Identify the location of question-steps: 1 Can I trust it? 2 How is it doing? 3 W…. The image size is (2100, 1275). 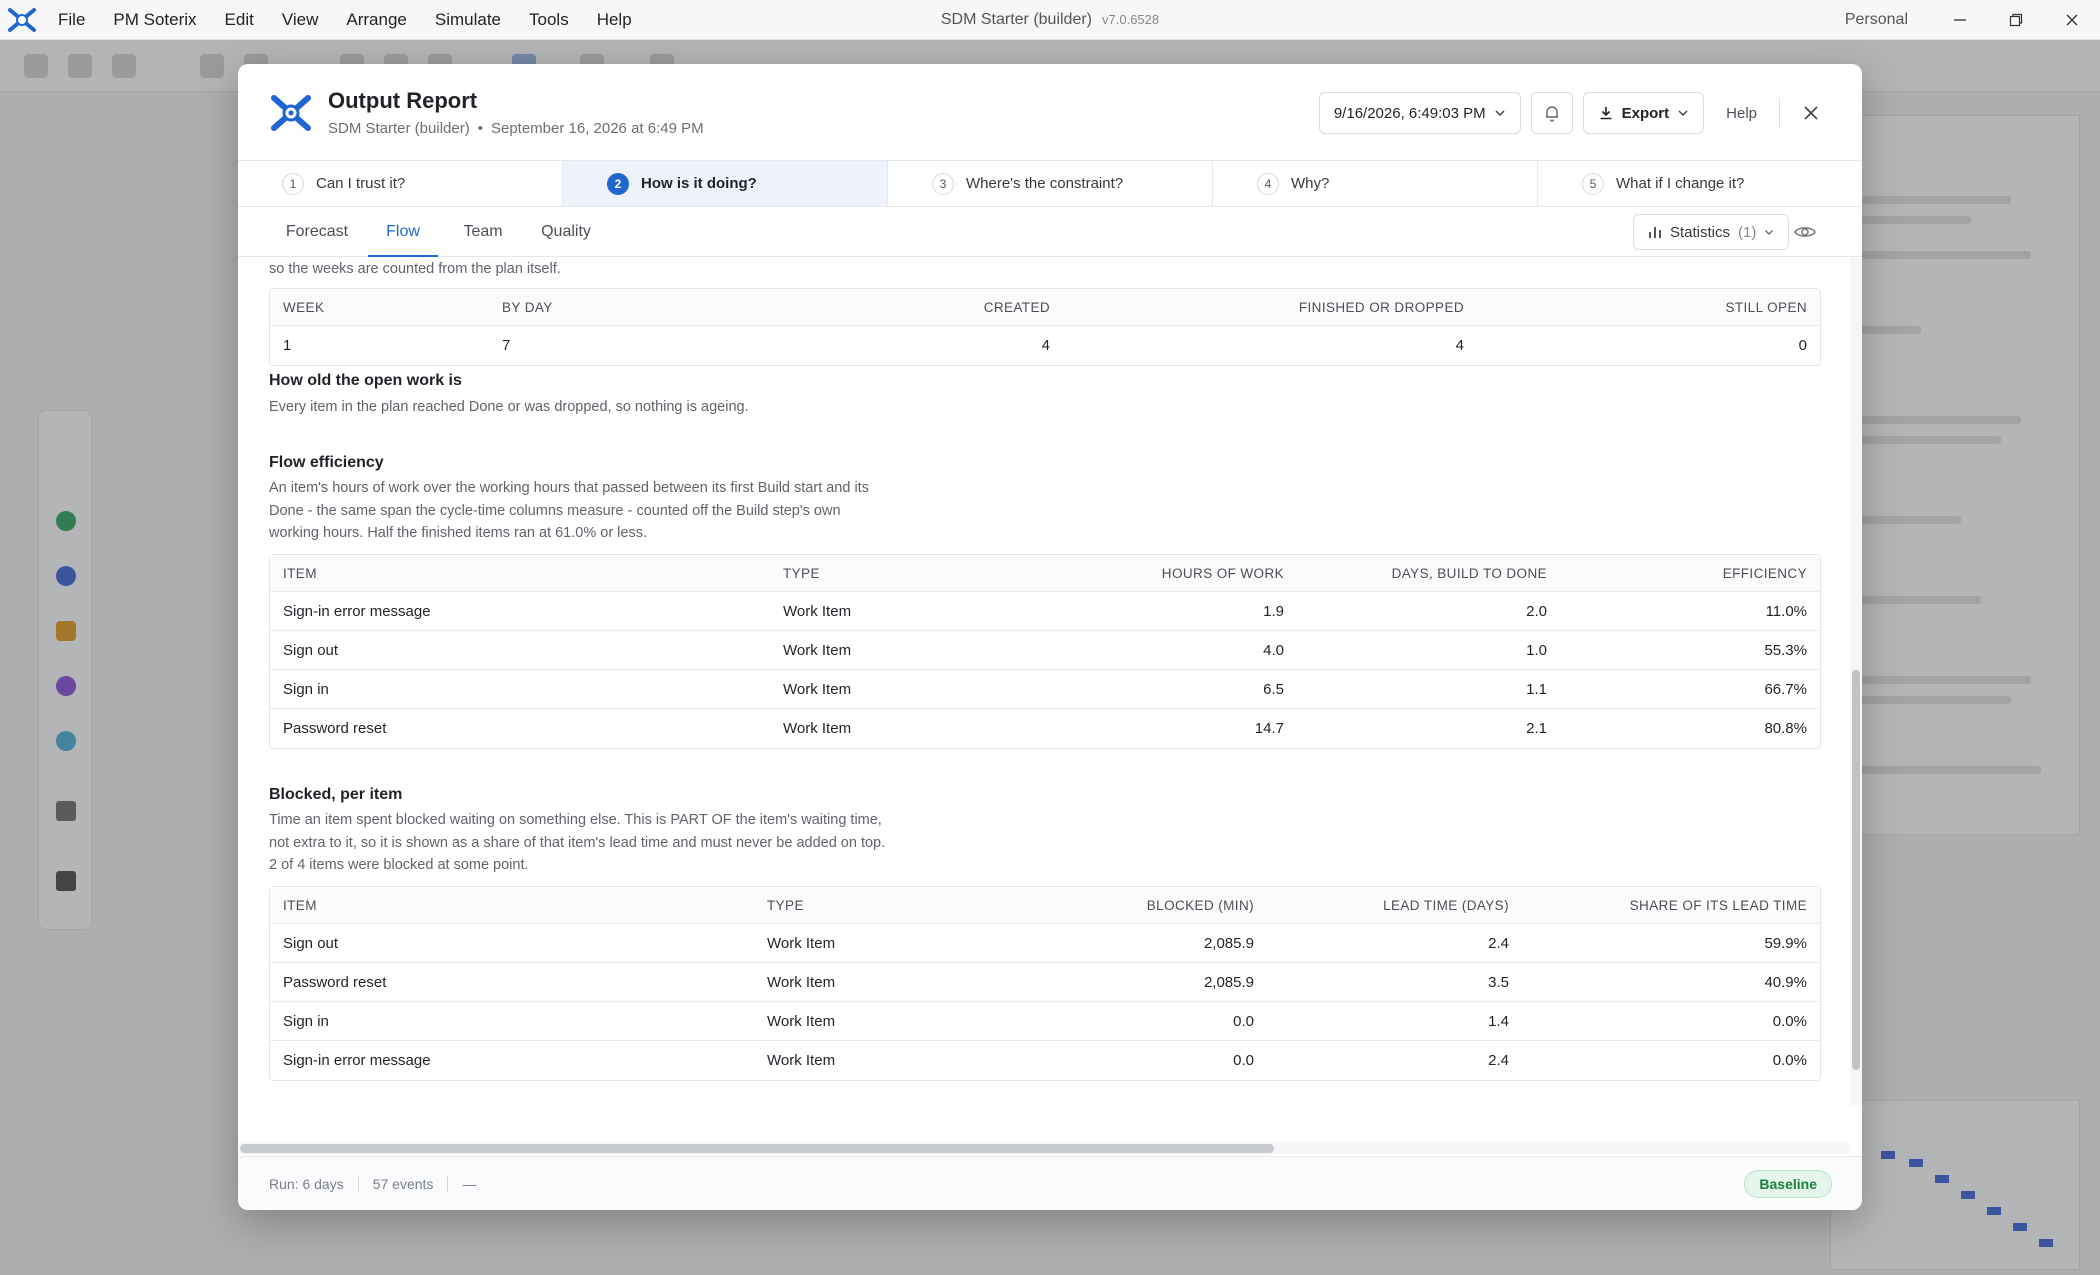
(1050, 183).